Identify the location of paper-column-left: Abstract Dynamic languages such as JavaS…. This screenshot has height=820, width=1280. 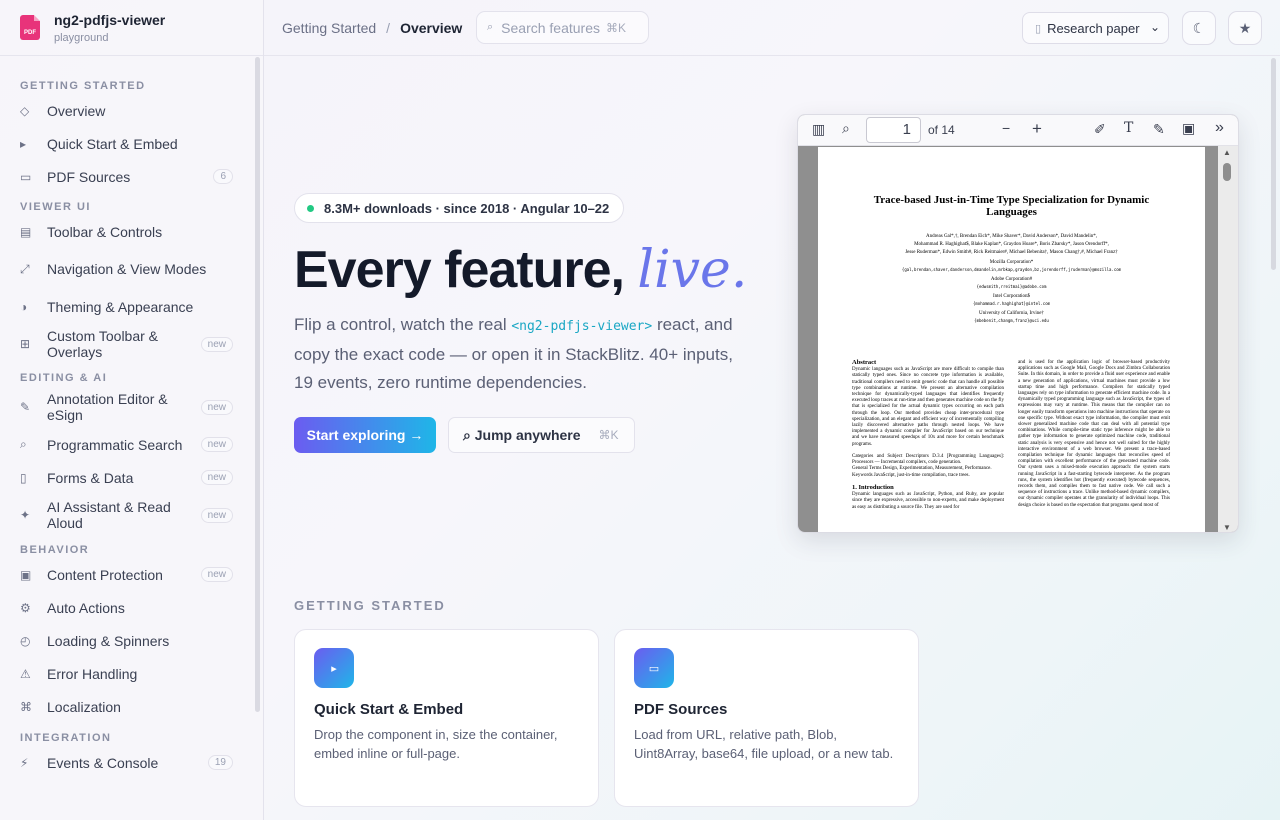
(928, 434).